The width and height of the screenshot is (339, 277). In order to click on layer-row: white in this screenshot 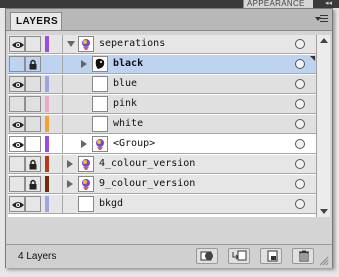, I will do `click(162, 124)`.